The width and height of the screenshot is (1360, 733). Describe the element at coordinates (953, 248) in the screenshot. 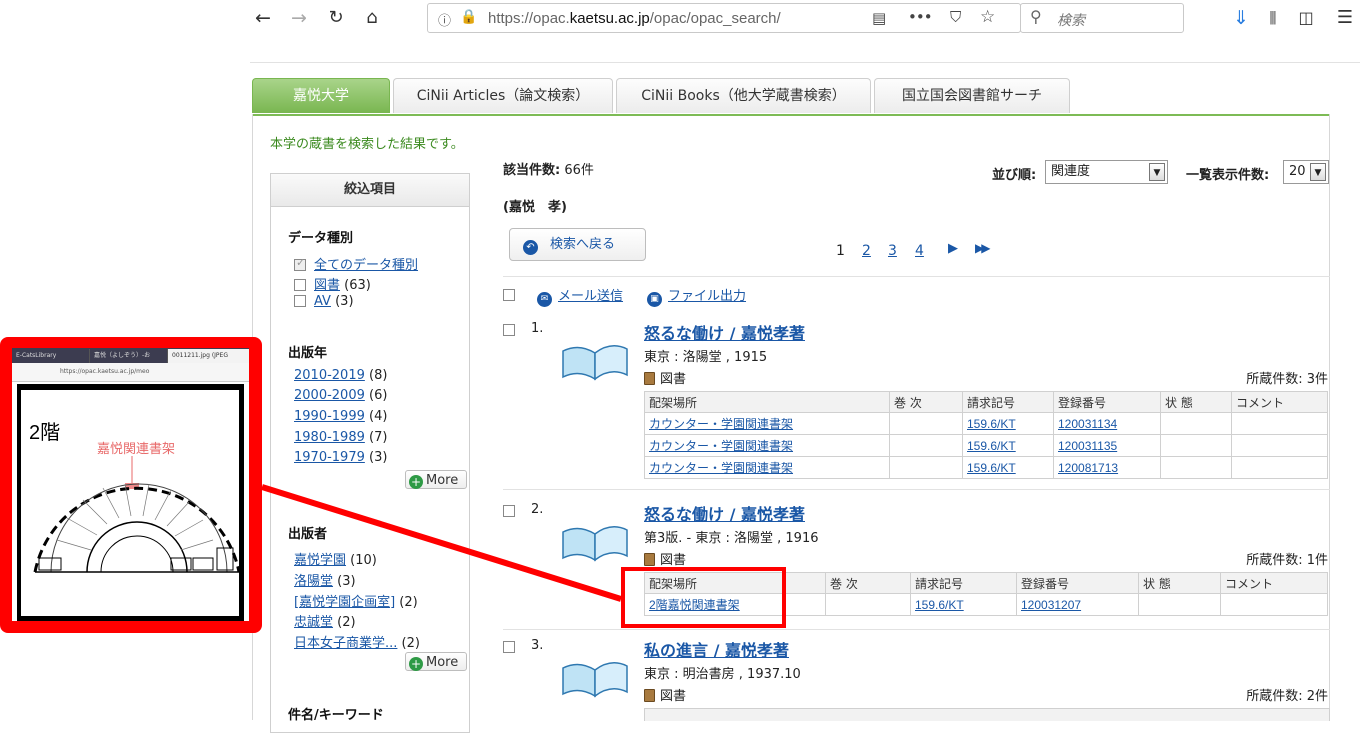

I see `next-page-icon: ▶` at that location.